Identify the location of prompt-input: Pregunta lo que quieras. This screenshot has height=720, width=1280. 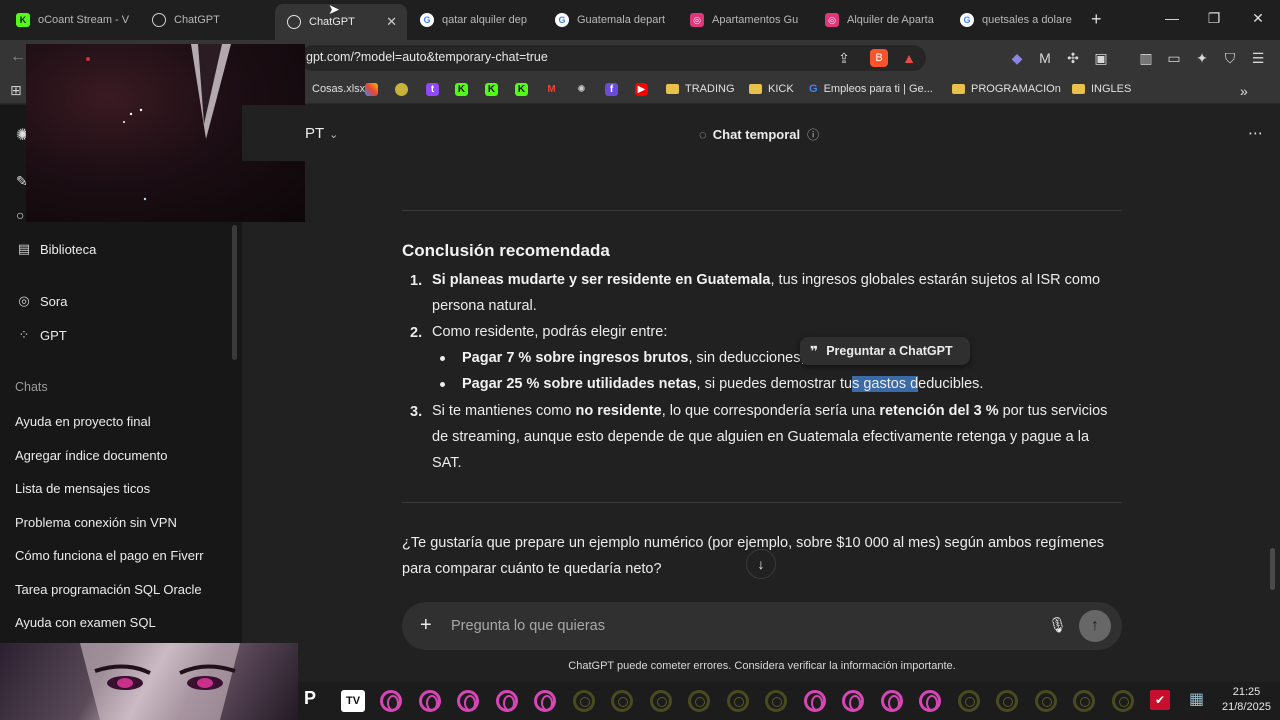
(528, 626).